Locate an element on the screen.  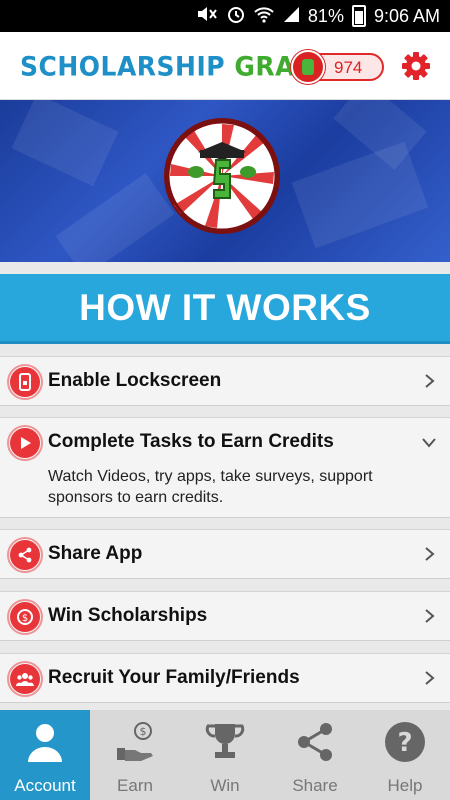
person-icon is located at coordinates (45, 743).